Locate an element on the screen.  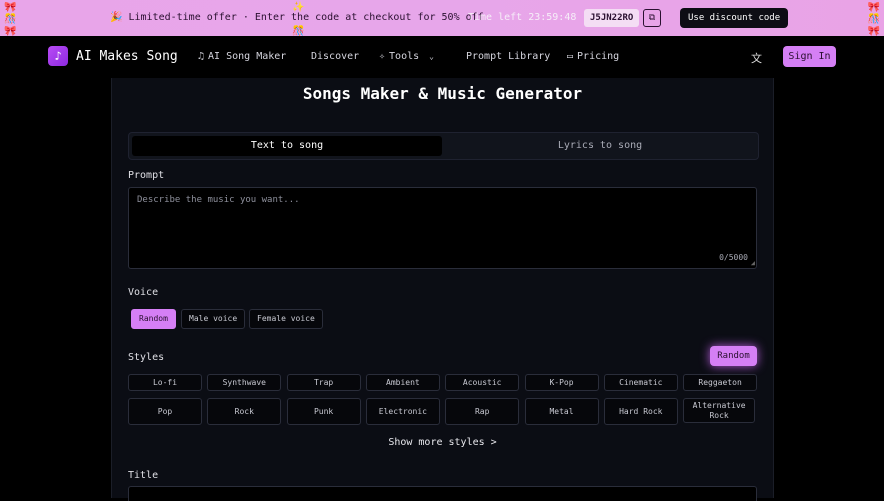
random-styles-button: Random is located at coordinates (733, 356).